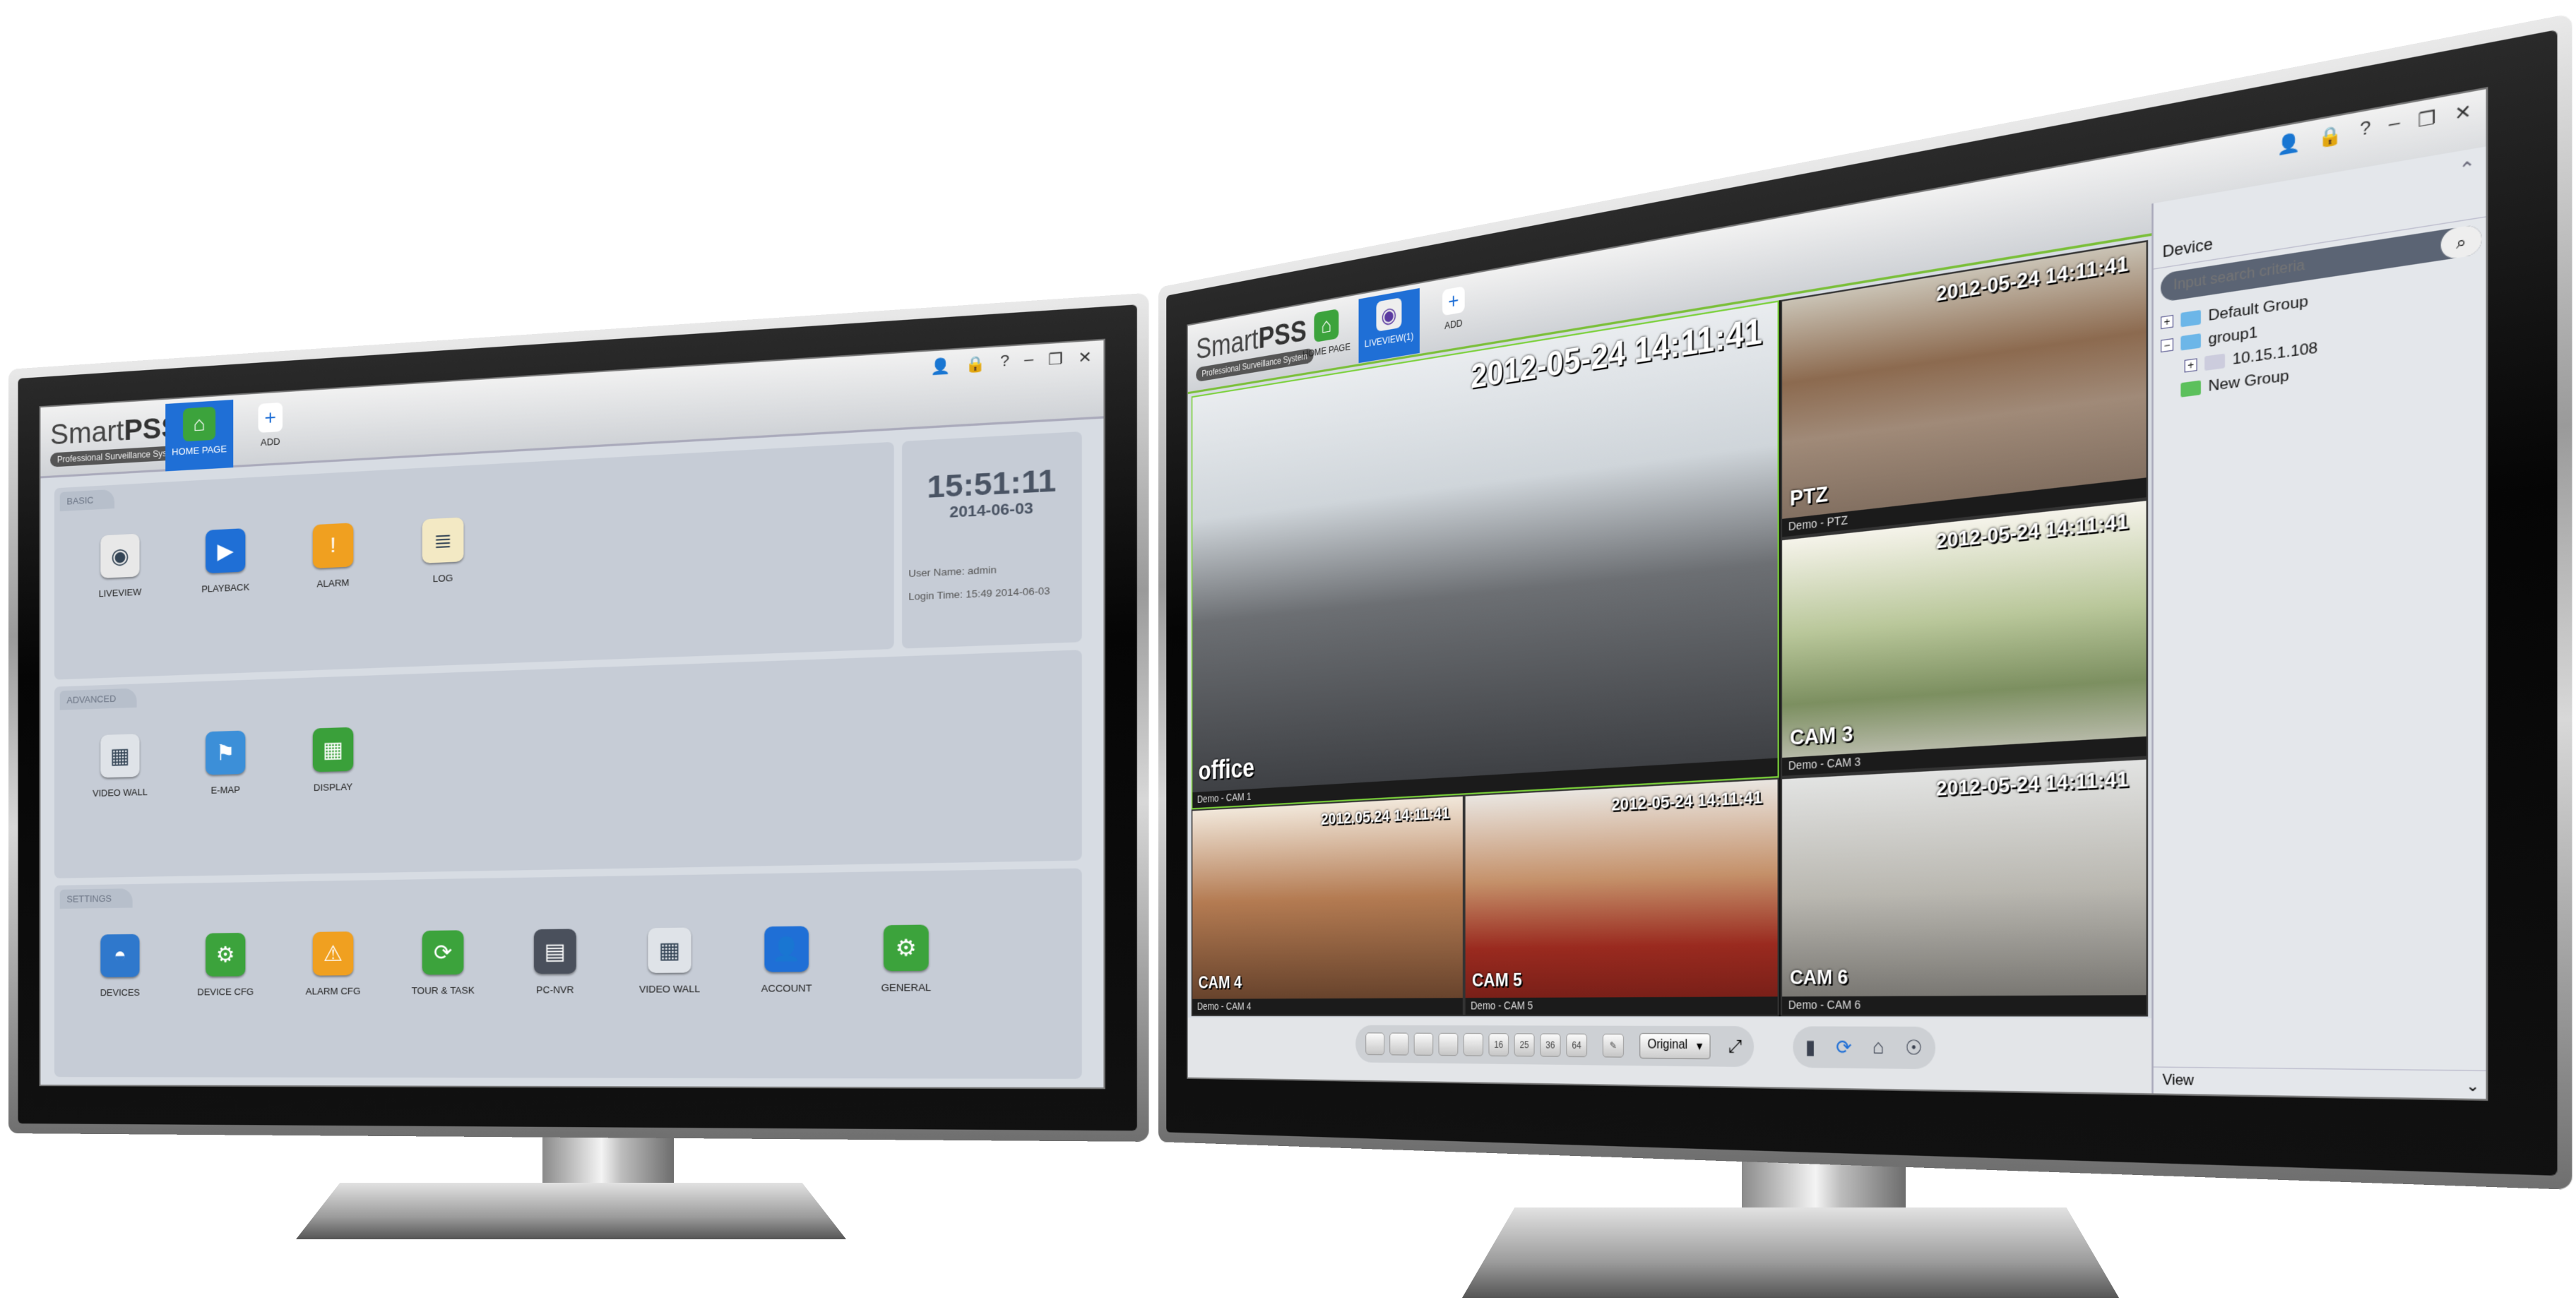 This screenshot has width=2576, height=1312. I want to click on app-general: ⚙ GENERAL, so click(906, 959).